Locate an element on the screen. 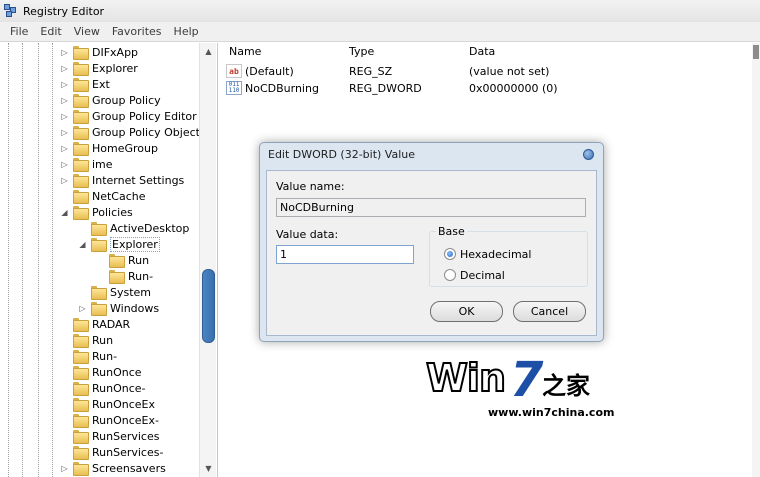 The height and width of the screenshot is (477, 760). value-name-field: NoCDBurning is located at coordinates (431, 207).